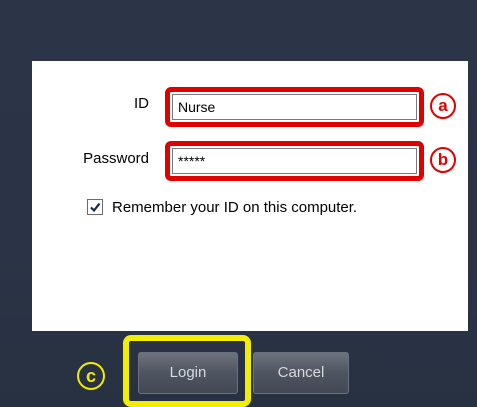  Describe the element at coordinates (91, 376) in the screenshot. I see `annotation-badge-c: c` at that location.